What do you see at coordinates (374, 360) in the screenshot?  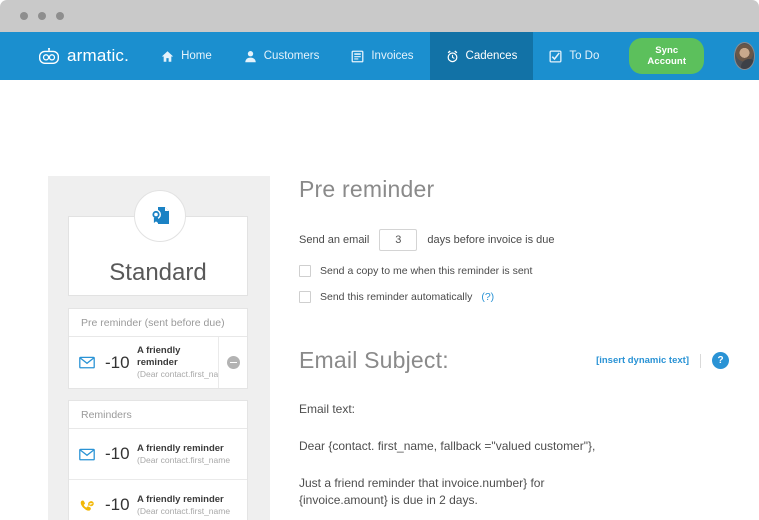 I see `email-subject-title: Email Subject:` at bounding box center [374, 360].